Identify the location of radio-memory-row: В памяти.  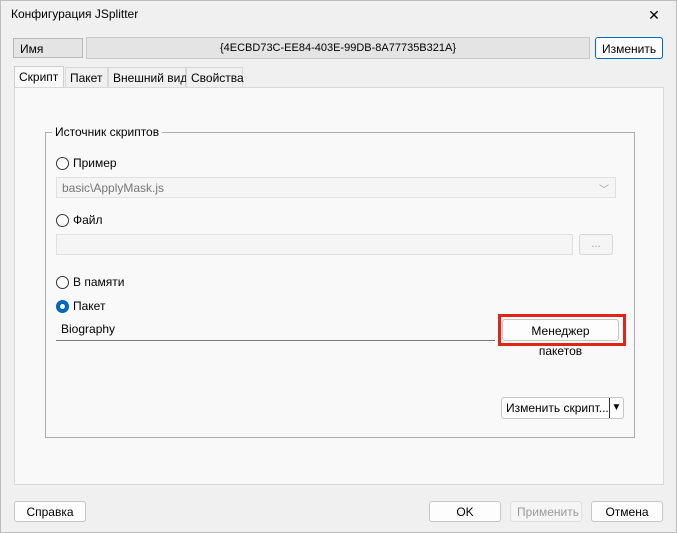
(90, 282).